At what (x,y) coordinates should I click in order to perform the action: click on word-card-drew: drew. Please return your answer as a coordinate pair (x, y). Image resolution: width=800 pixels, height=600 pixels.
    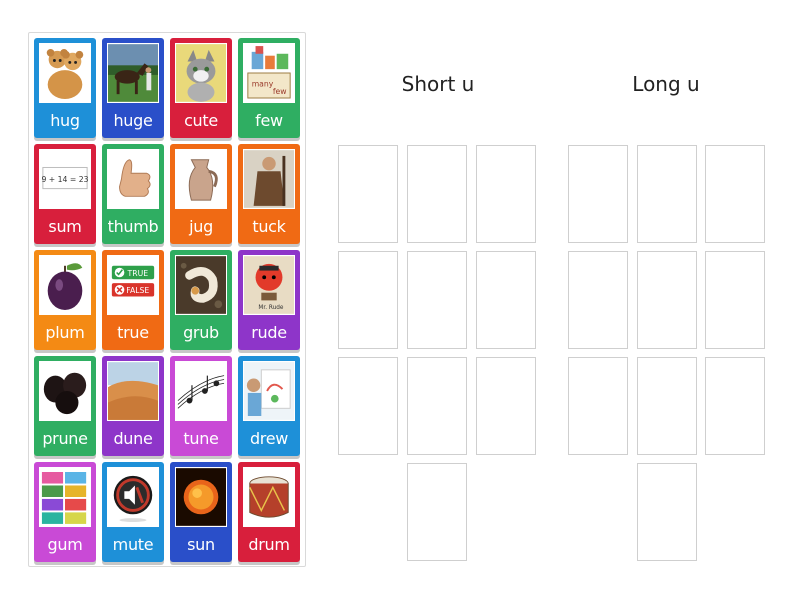
    Looking at the image, I should click on (269, 406).